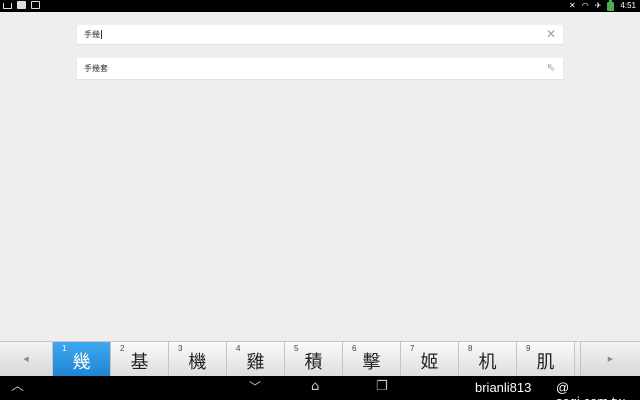  Describe the element at coordinates (551, 34) in the screenshot. I see `close-icon: ✕` at that location.